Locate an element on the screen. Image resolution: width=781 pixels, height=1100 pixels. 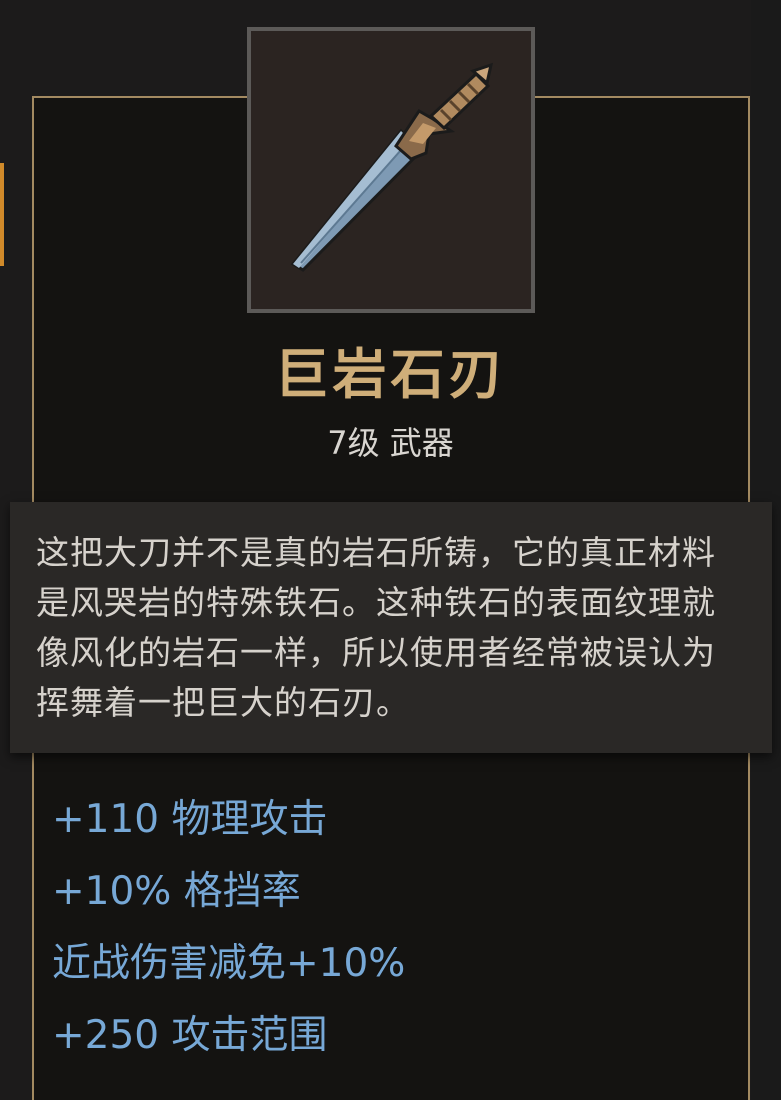
stat-melee-damage-reduction: 近战伤害减免+10% is located at coordinates (229, 963).